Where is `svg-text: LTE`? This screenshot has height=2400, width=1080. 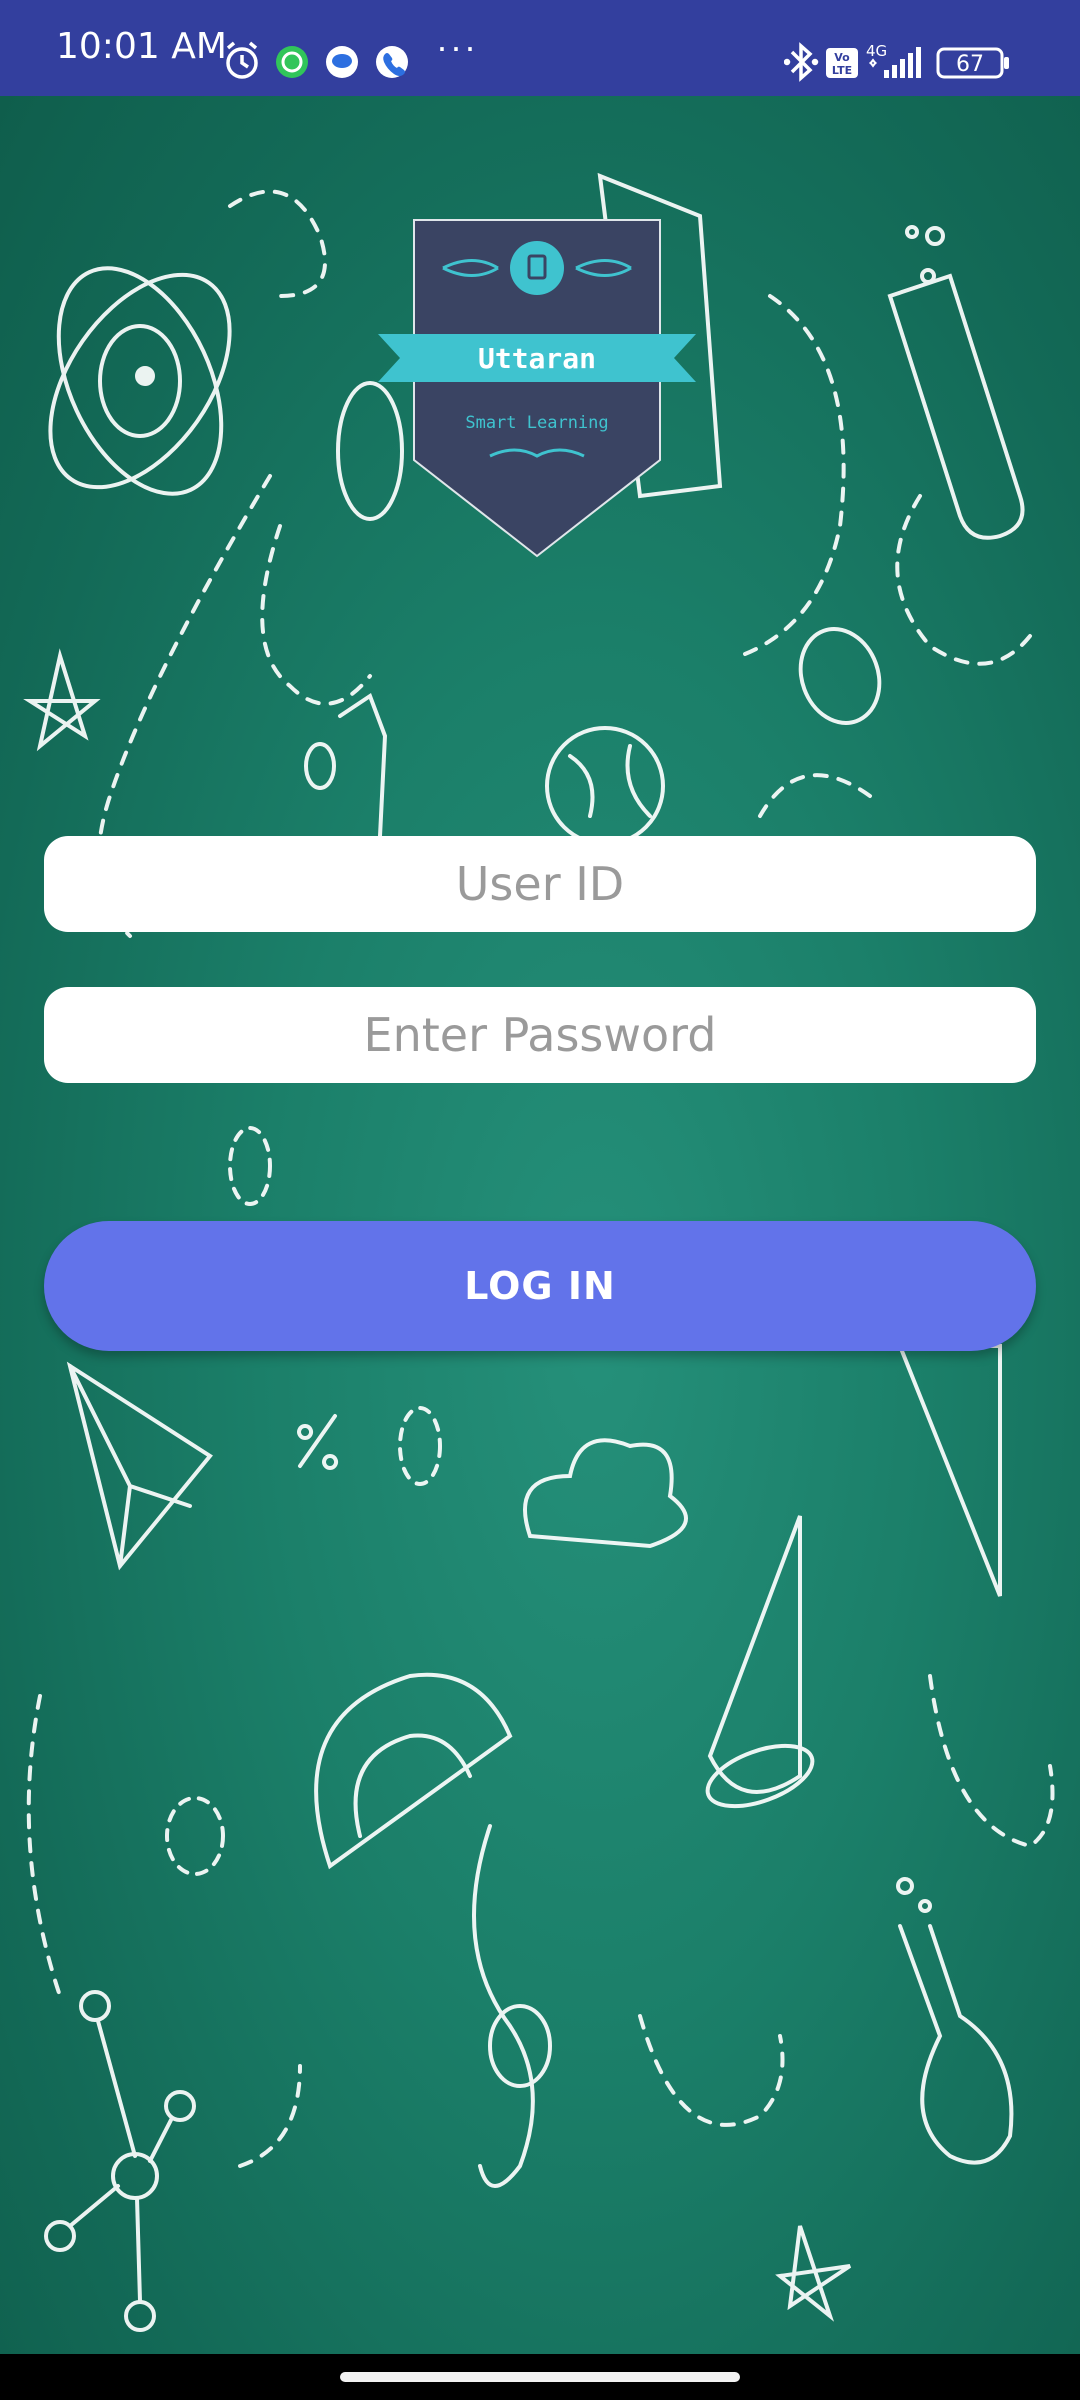 svg-text: LTE is located at coordinates (842, 70).